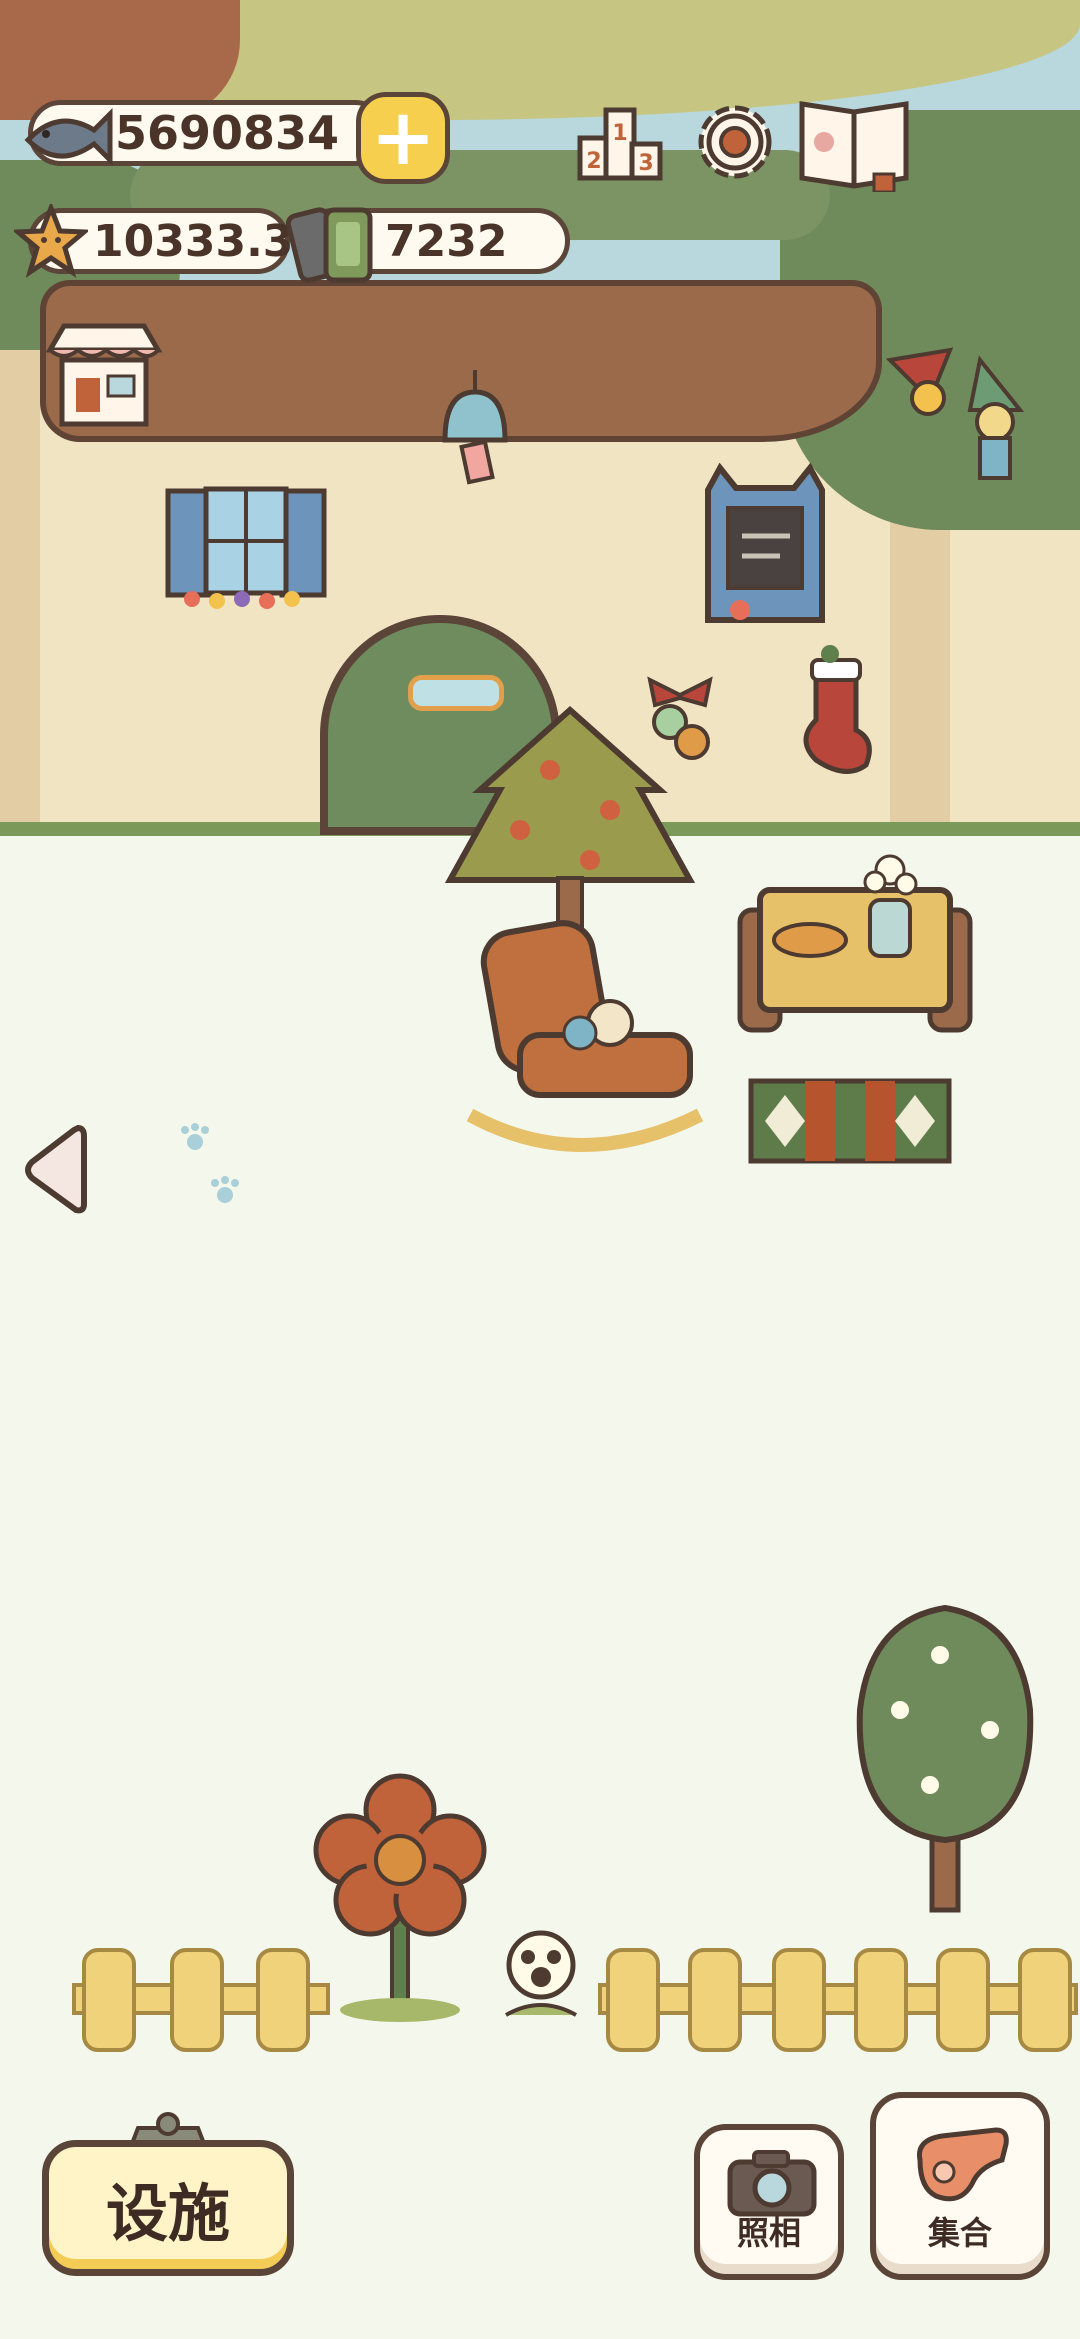 This screenshot has height=2339, width=1080. Describe the element at coordinates (850, 1121) in the screenshot. I see `woven-rug` at that location.